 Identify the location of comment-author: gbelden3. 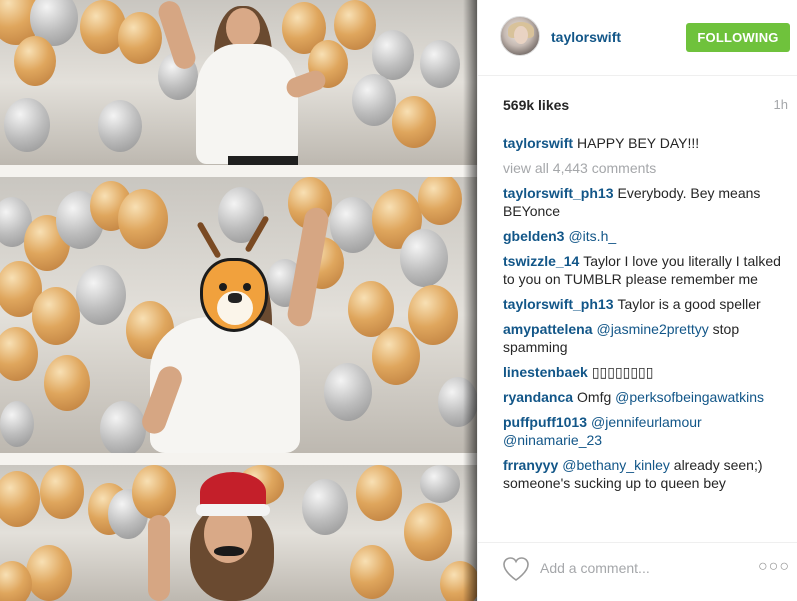
(533, 236).